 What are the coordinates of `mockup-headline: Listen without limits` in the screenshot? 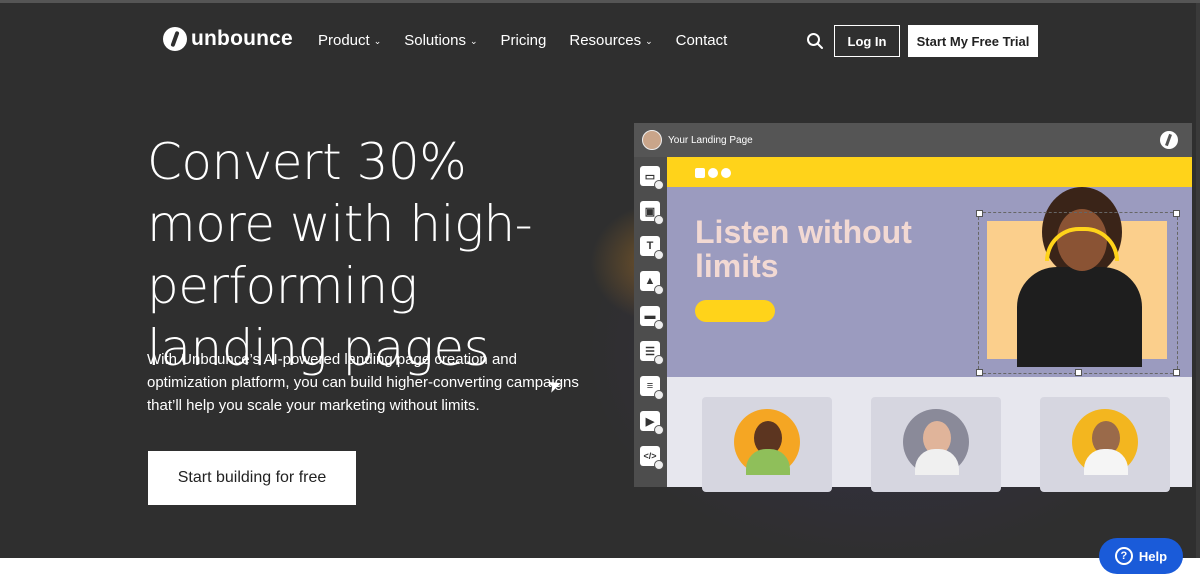 It's located at (803, 249).